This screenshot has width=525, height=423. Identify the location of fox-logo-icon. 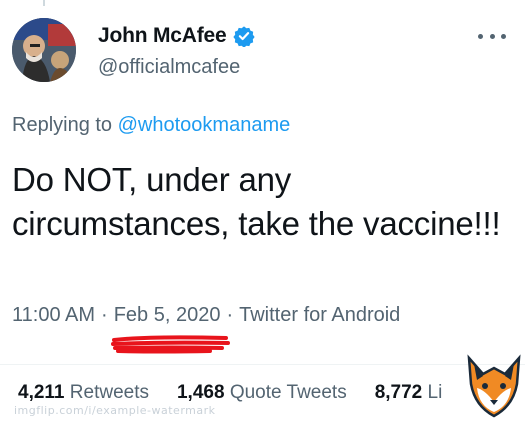
(494, 386).